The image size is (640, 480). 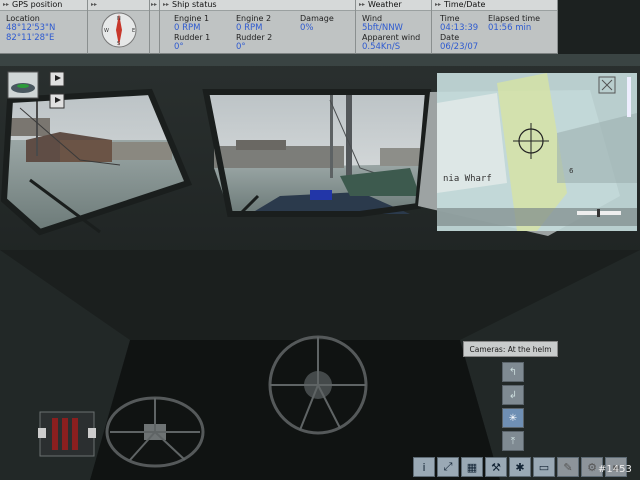 What do you see at coordinates (544, 467) in the screenshot?
I see `monitor-icon: ▭` at bounding box center [544, 467].